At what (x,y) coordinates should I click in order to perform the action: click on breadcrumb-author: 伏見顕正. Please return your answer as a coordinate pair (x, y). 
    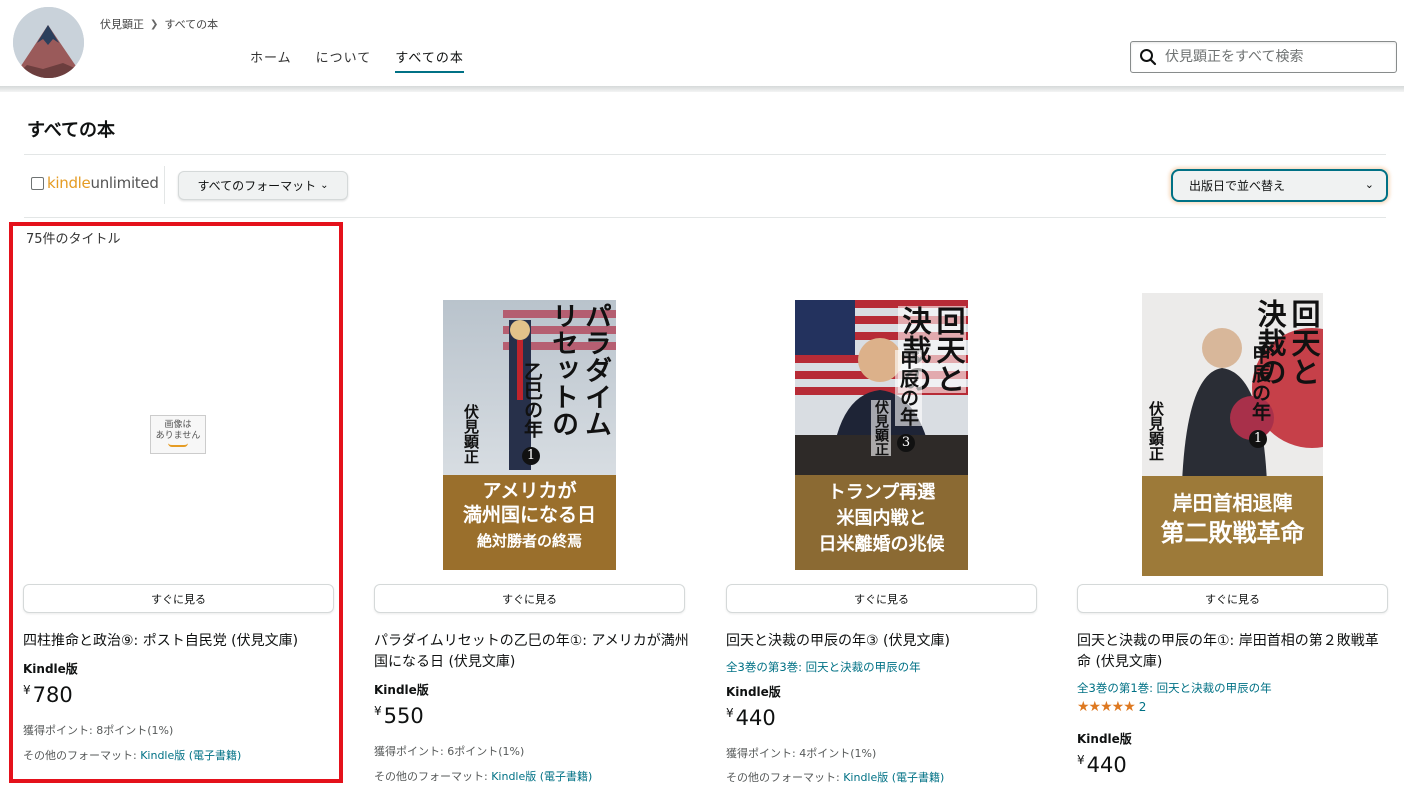
    Looking at the image, I should click on (122, 24).